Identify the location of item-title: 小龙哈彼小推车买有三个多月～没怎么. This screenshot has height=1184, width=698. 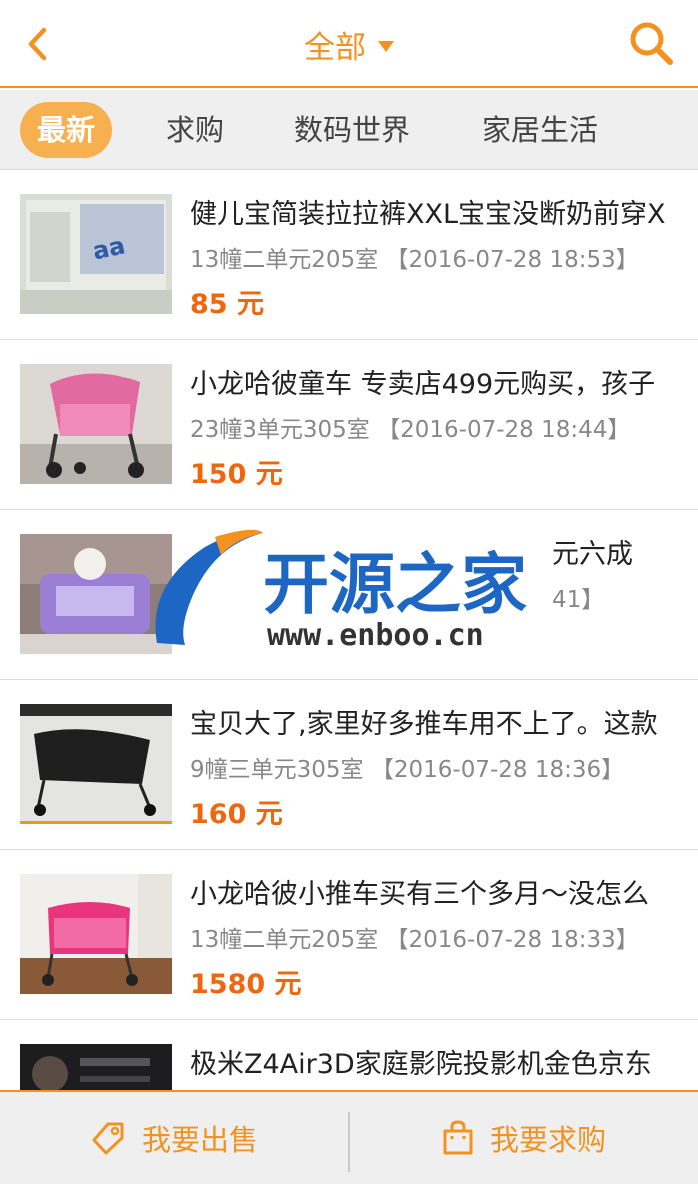
(419, 894).